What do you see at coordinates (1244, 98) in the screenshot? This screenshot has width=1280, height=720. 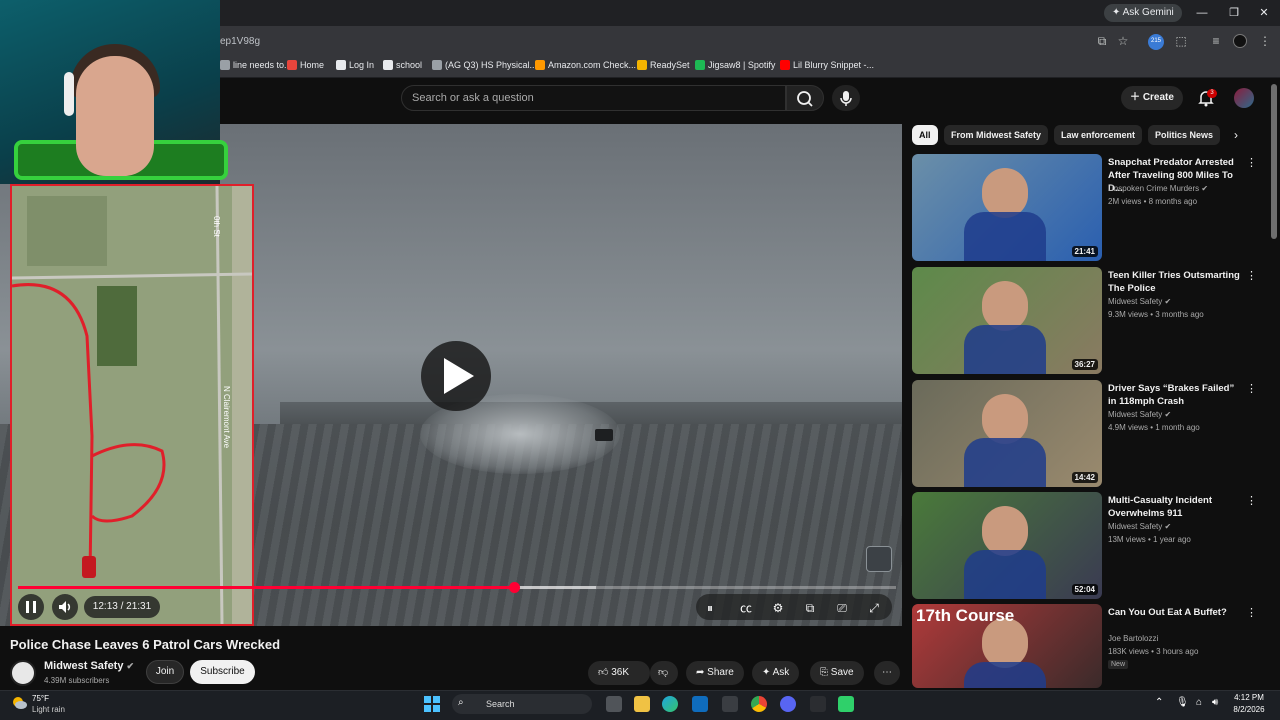 I see `account-avatar` at bounding box center [1244, 98].